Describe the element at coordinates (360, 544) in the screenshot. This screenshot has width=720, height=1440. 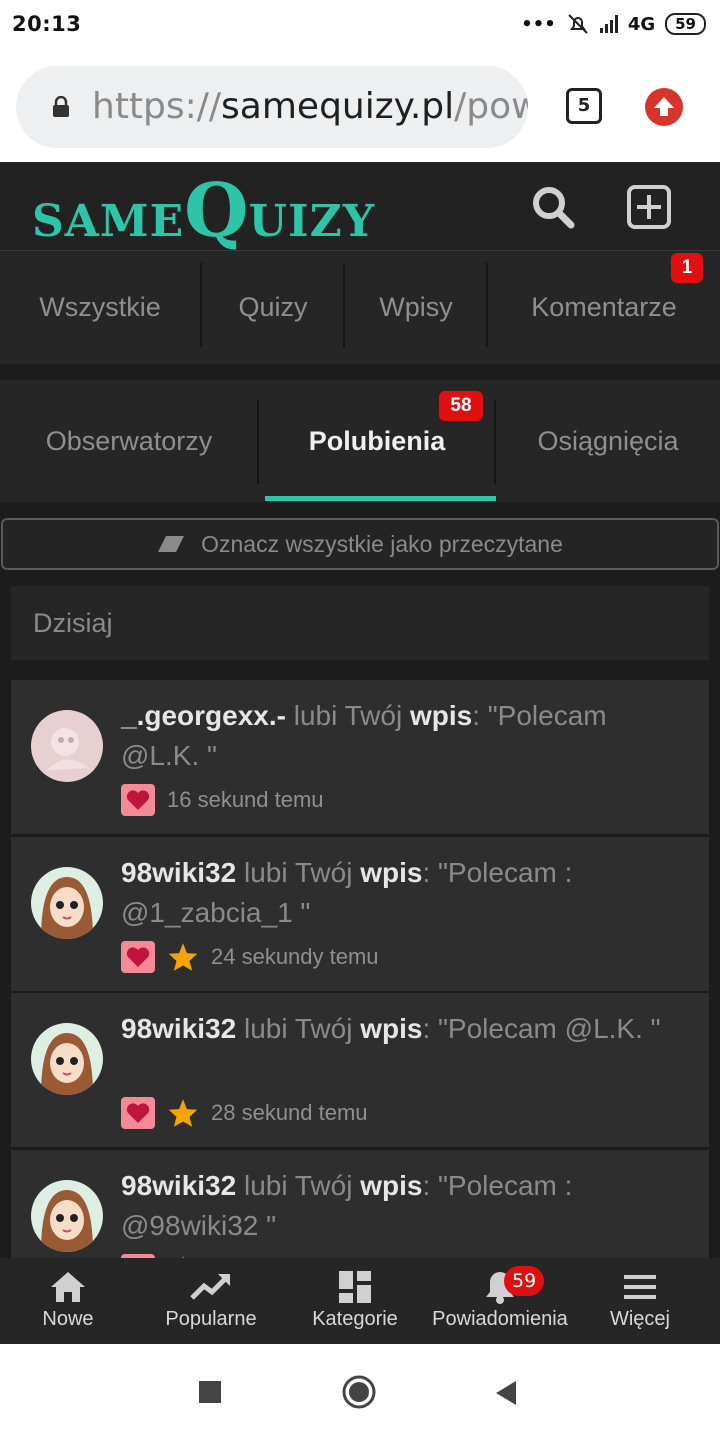
I see `mark-all-read-button: Oznacz wszystkie jako przeczytane` at that location.